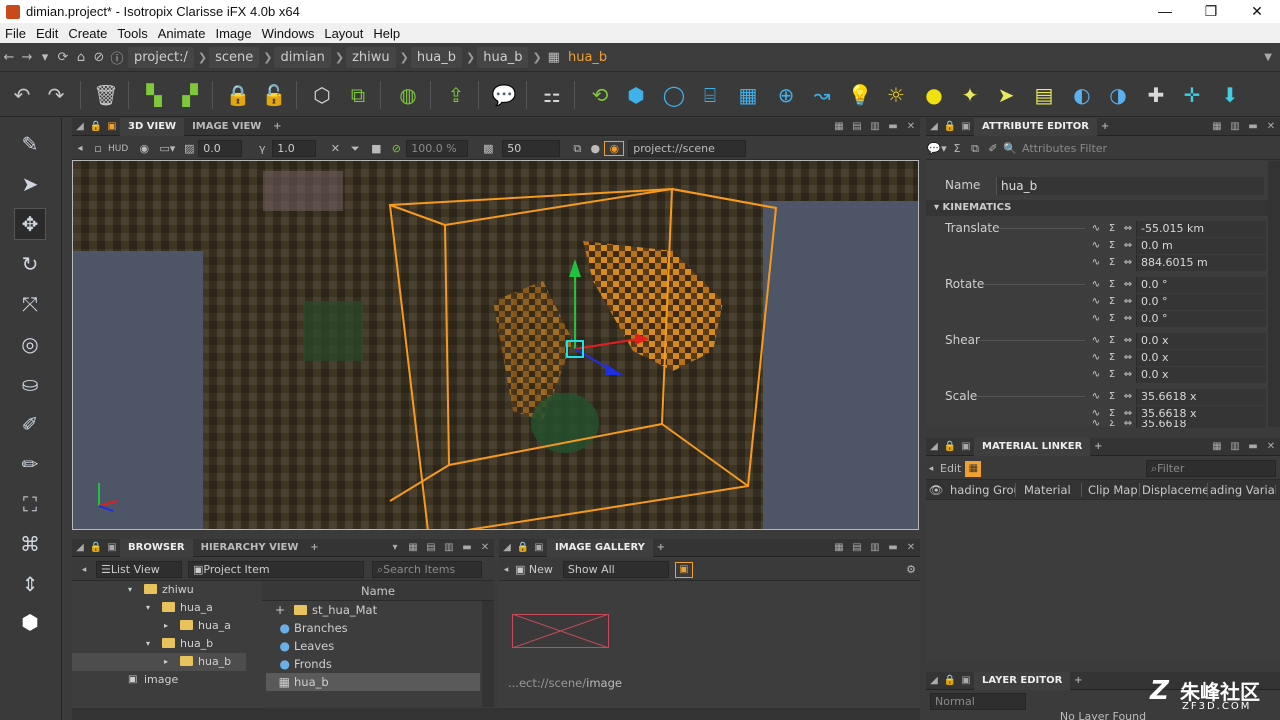  Describe the element at coordinates (30, 504) in the screenshot. I see `frame-icon: ⛶` at that location.